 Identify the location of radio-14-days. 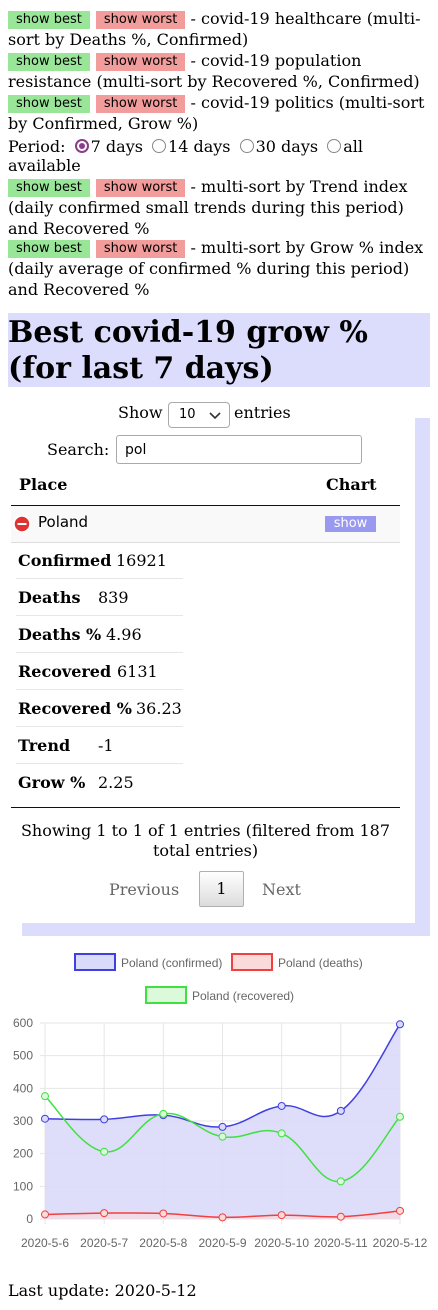
(159, 146).